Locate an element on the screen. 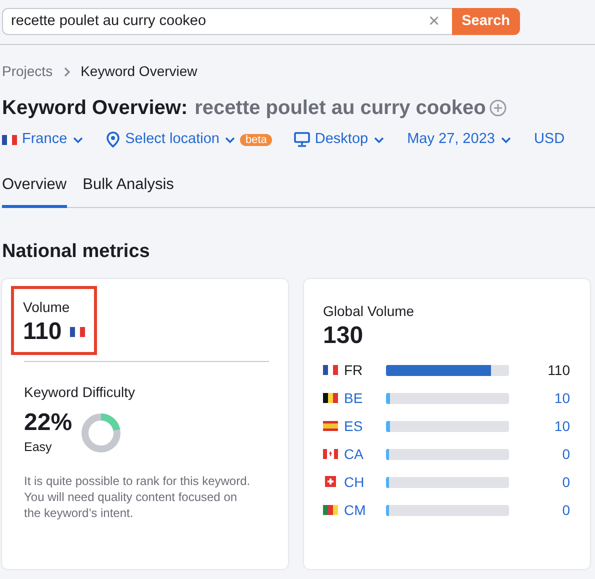 The height and width of the screenshot is (579, 595). country-code: CH is located at coordinates (358, 482).